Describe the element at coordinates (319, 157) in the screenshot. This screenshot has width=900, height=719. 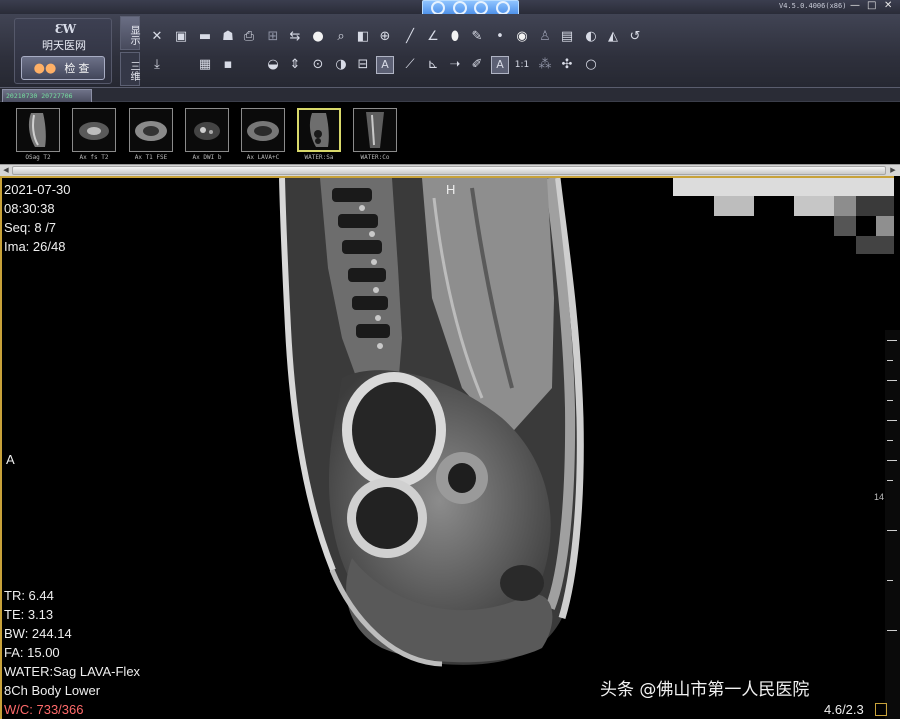
I see `series-caption: WATER:Sa` at that location.